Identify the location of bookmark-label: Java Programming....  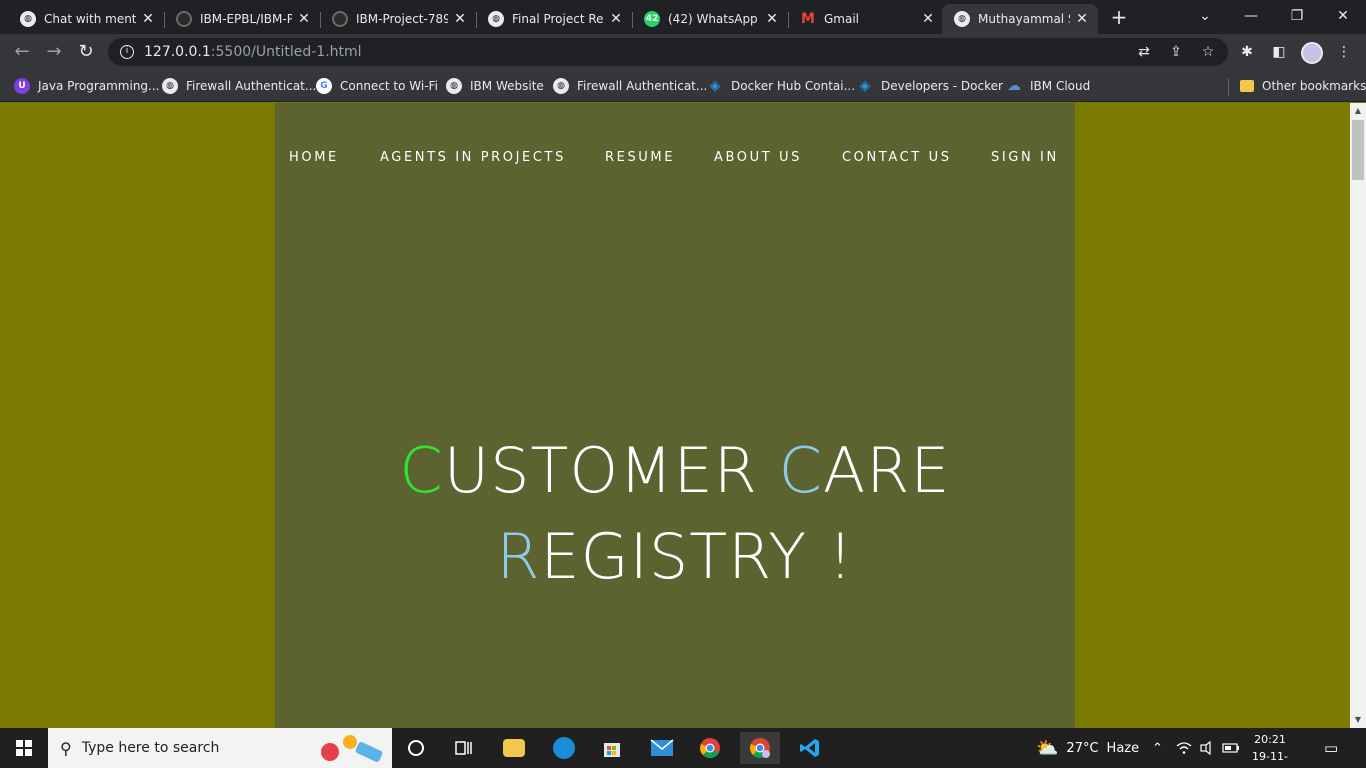
(99, 86).